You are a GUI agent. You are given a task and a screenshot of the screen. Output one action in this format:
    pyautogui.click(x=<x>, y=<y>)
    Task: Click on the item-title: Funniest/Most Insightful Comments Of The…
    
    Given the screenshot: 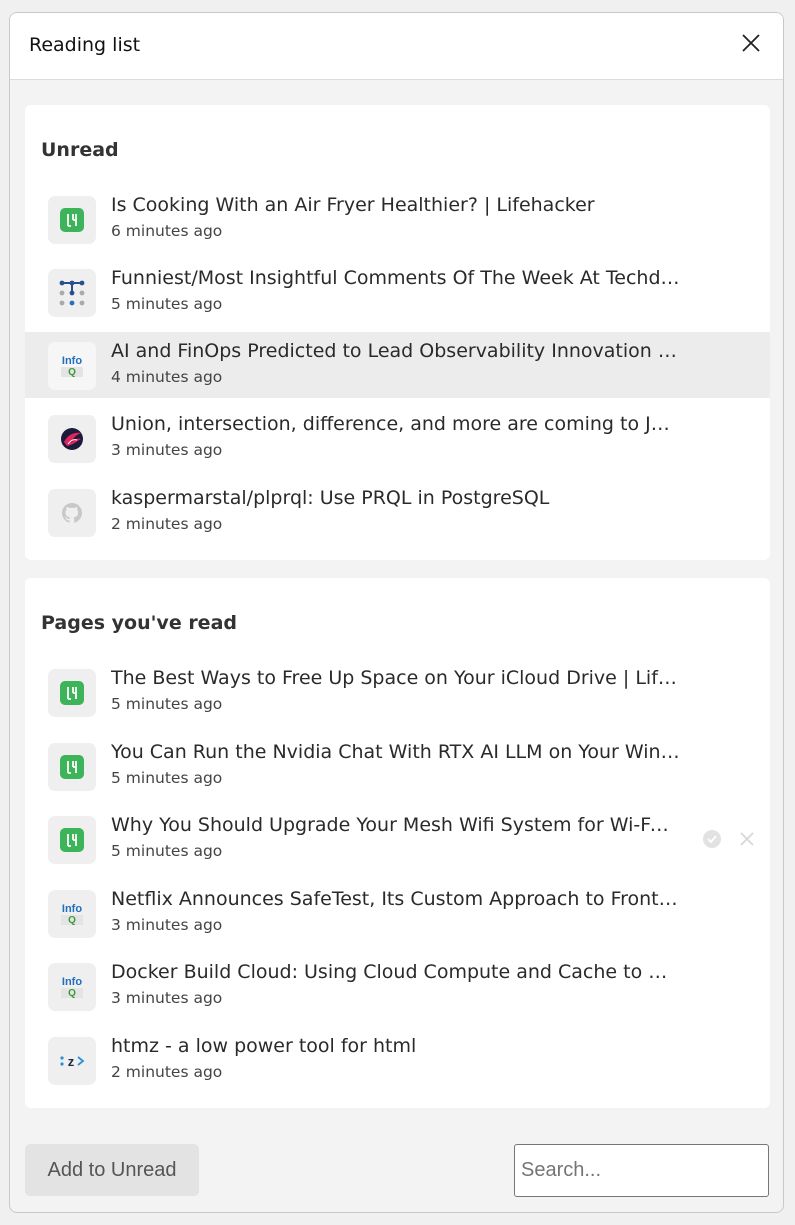 What is the action you would take?
    pyautogui.click(x=396, y=278)
    